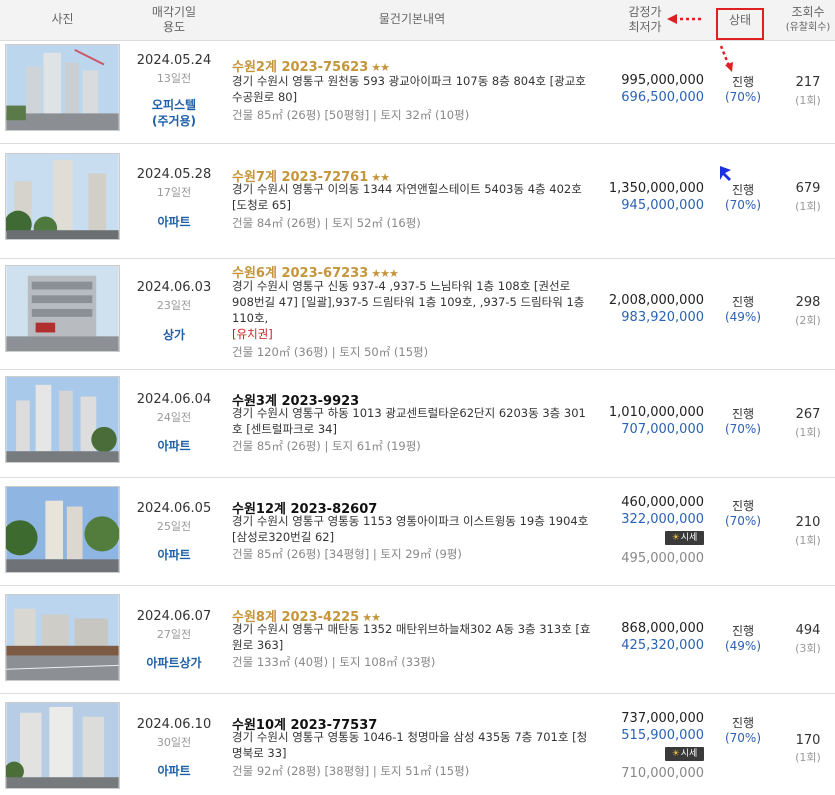 The height and width of the screenshot is (795, 835). What do you see at coordinates (662, 97) in the screenshot?
I see `minimum-price: 696,500,000` at bounding box center [662, 97].